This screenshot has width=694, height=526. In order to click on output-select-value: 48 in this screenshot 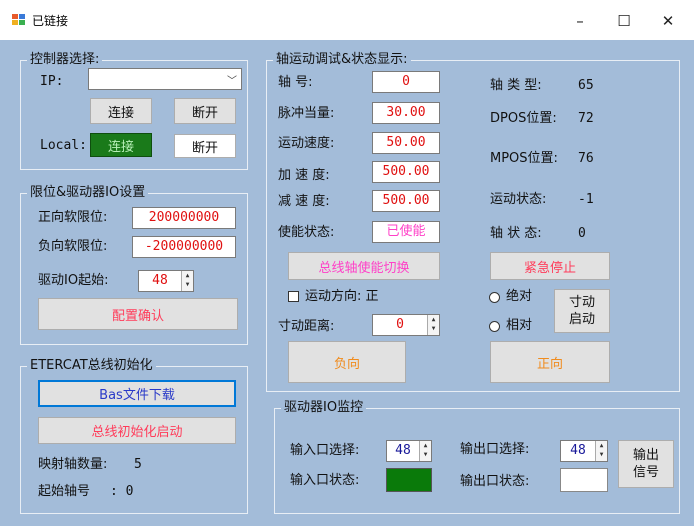, I will do `click(578, 450)`.